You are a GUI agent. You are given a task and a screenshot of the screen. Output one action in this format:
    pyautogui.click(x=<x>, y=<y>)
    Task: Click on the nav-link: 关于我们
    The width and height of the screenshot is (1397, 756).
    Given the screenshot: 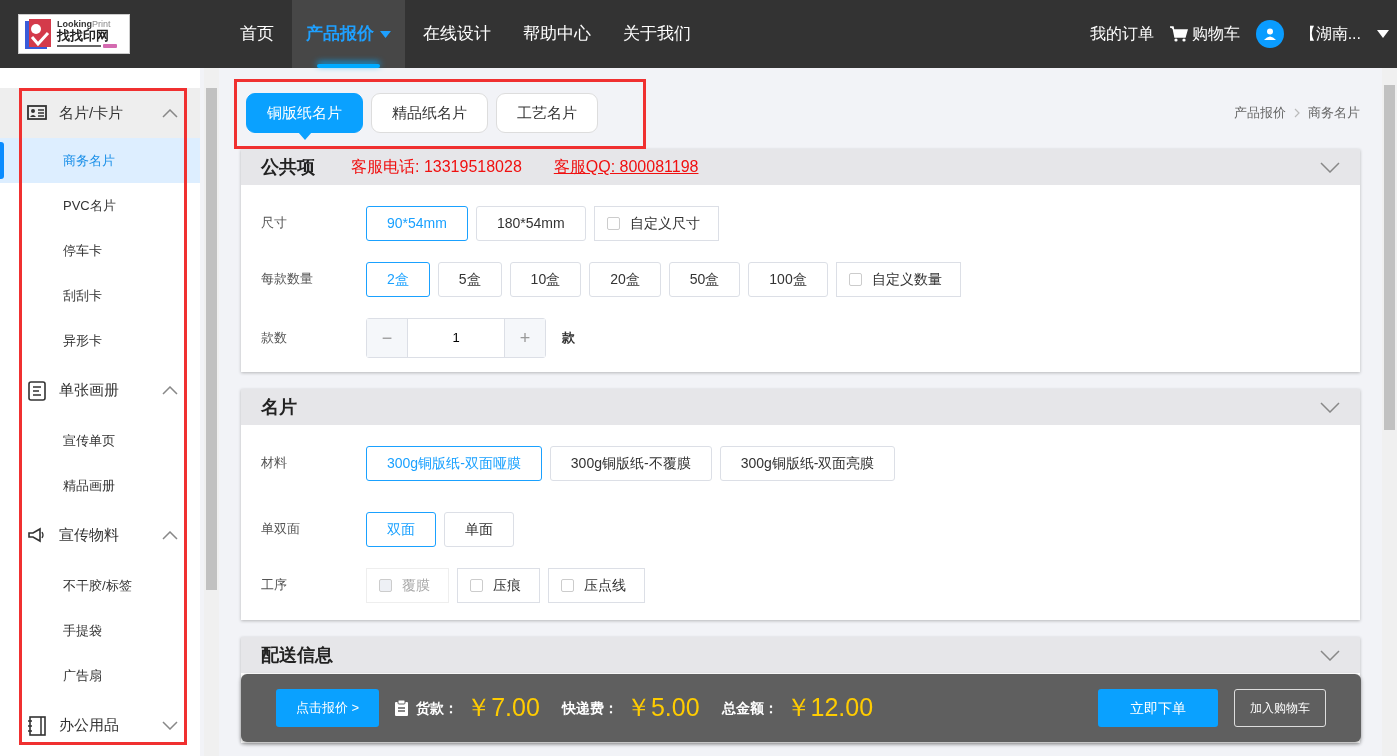 What is the action you would take?
    pyautogui.click(x=657, y=34)
    